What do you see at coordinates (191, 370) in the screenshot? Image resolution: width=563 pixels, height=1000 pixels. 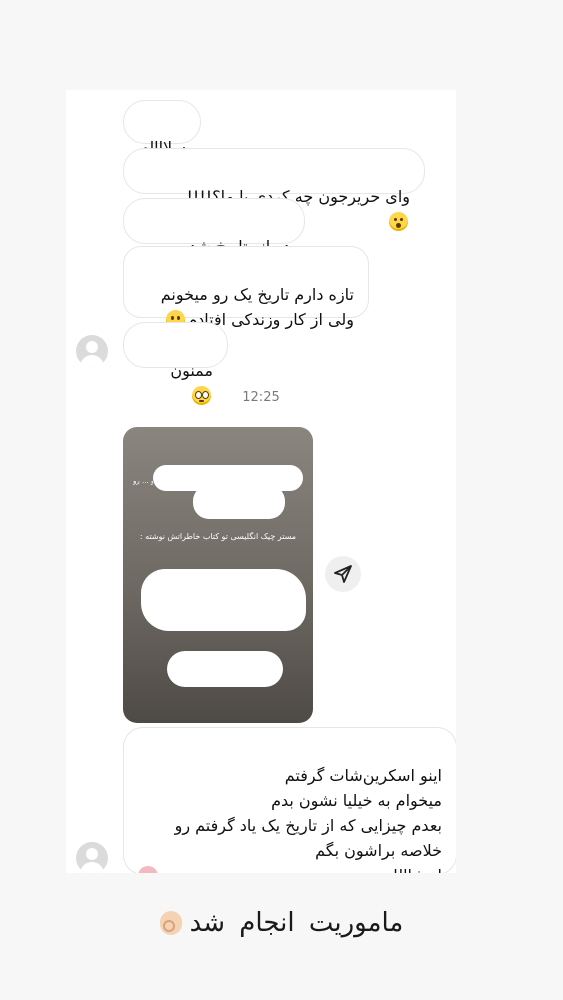 I see `message-text-5: ممنون` at bounding box center [191, 370].